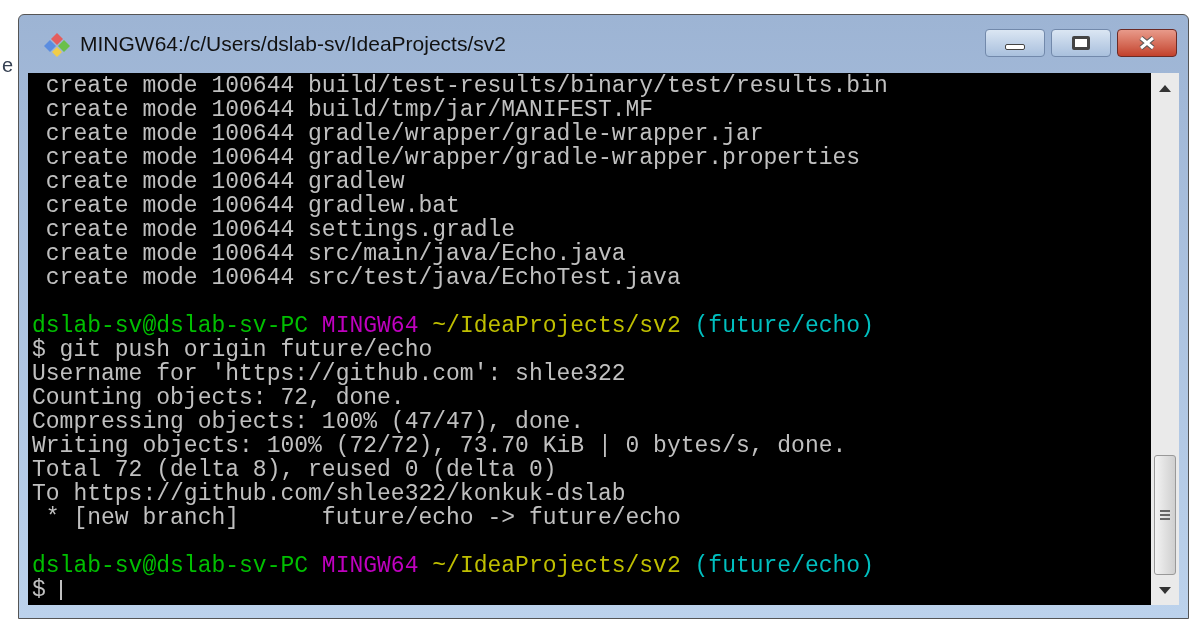  Describe the element at coordinates (1015, 47) in the screenshot. I see `minimize-icon` at that location.